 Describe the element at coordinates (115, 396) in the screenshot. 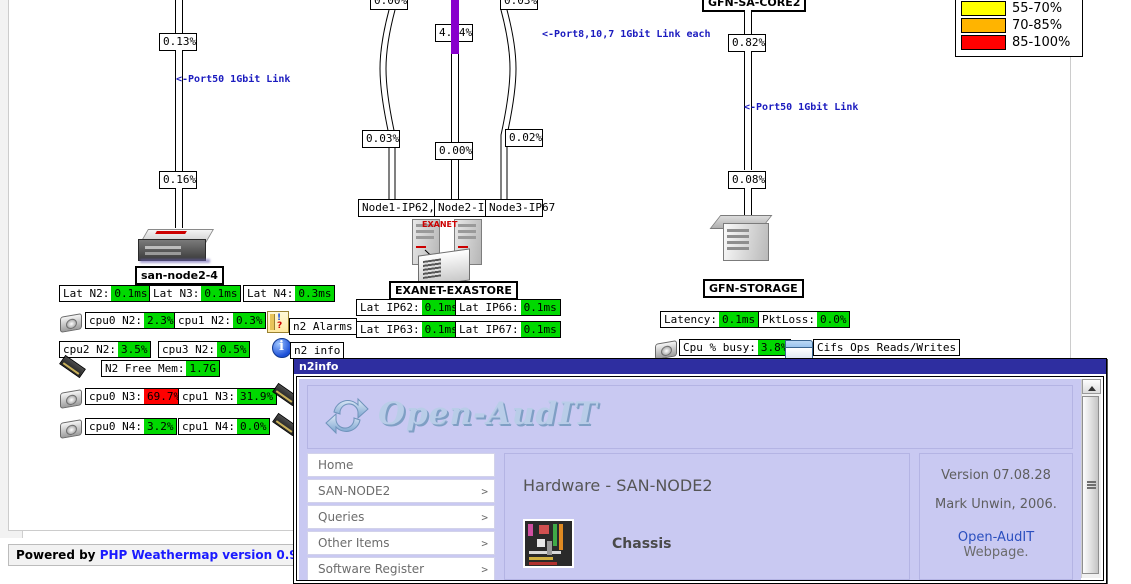

I see `stat-cpu0-n3-label: cpu0 N3:` at that location.